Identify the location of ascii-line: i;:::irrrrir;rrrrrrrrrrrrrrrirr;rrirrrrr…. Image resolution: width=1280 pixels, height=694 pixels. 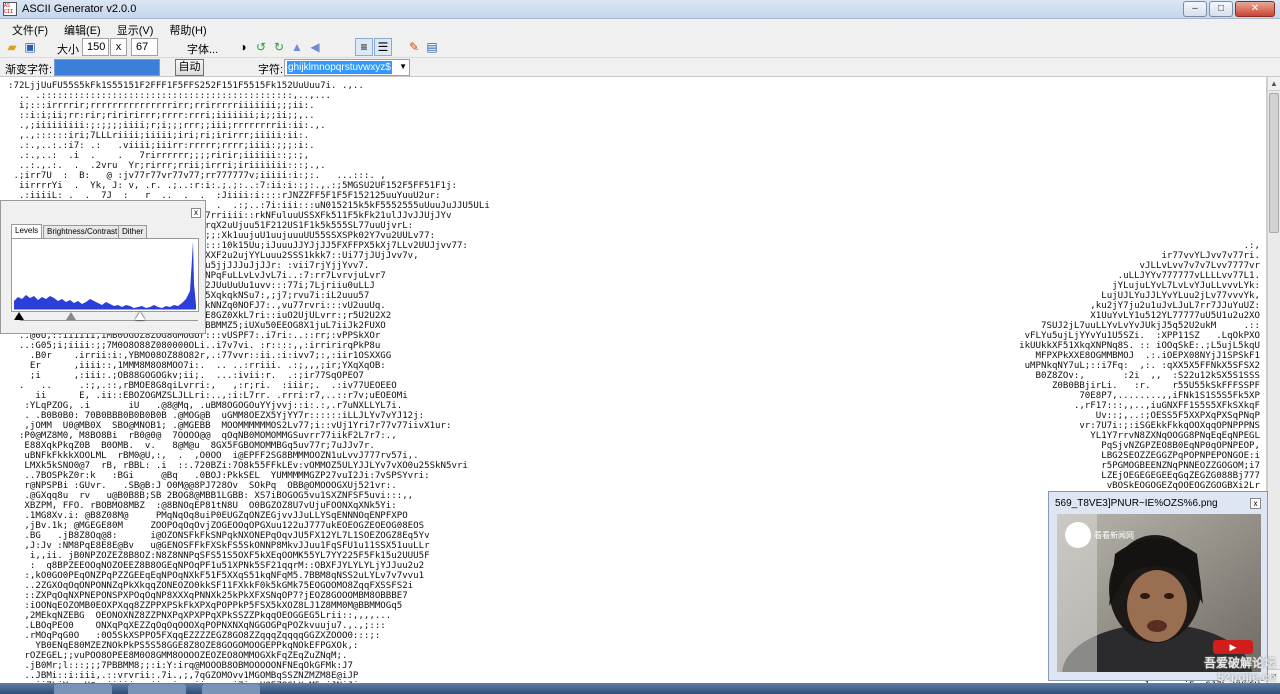
(161, 106).